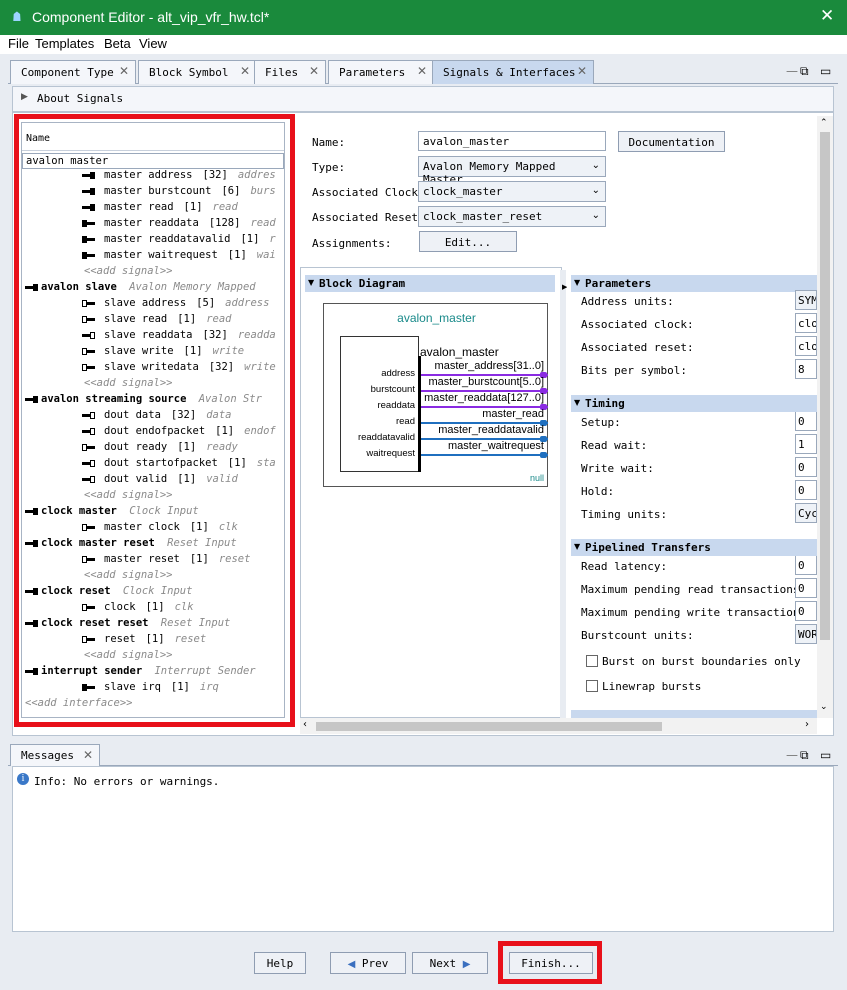  What do you see at coordinates (614, 445) in the screenshot?
I see `param-label: Read wait:` at bounding box center [614, 445].